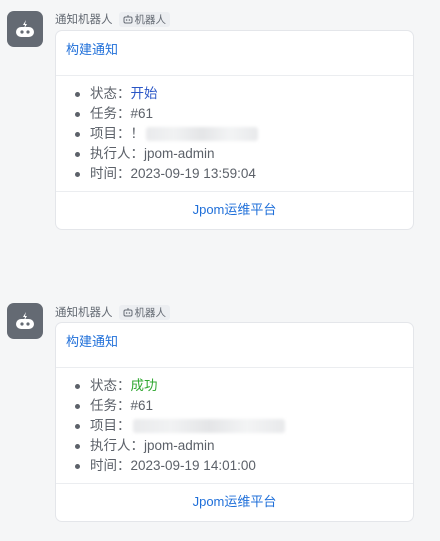 The height and width of the screenshot is (541, 440). What do you see at coordinates (244, 94) in the screenshot?
I see `field-status: 状态：开始` at bounding box center [244, 94].